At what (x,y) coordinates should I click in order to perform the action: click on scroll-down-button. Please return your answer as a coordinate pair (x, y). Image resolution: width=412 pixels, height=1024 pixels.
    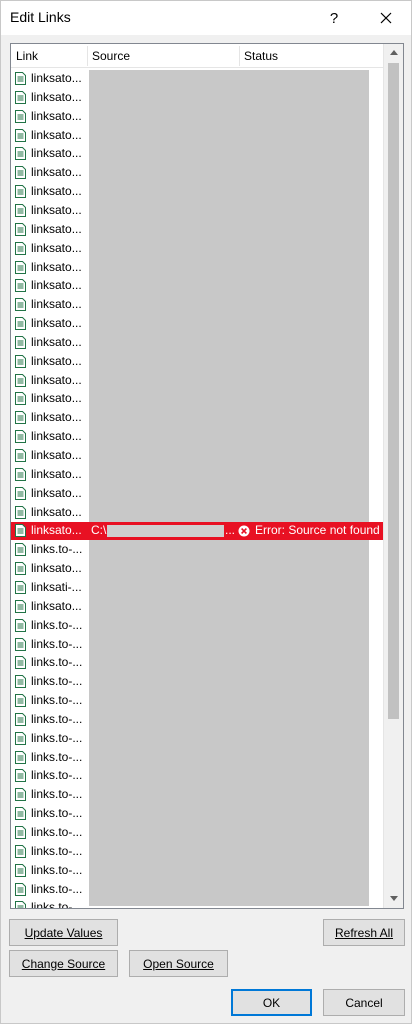
    Looking at the image, I should click on (393, 898).